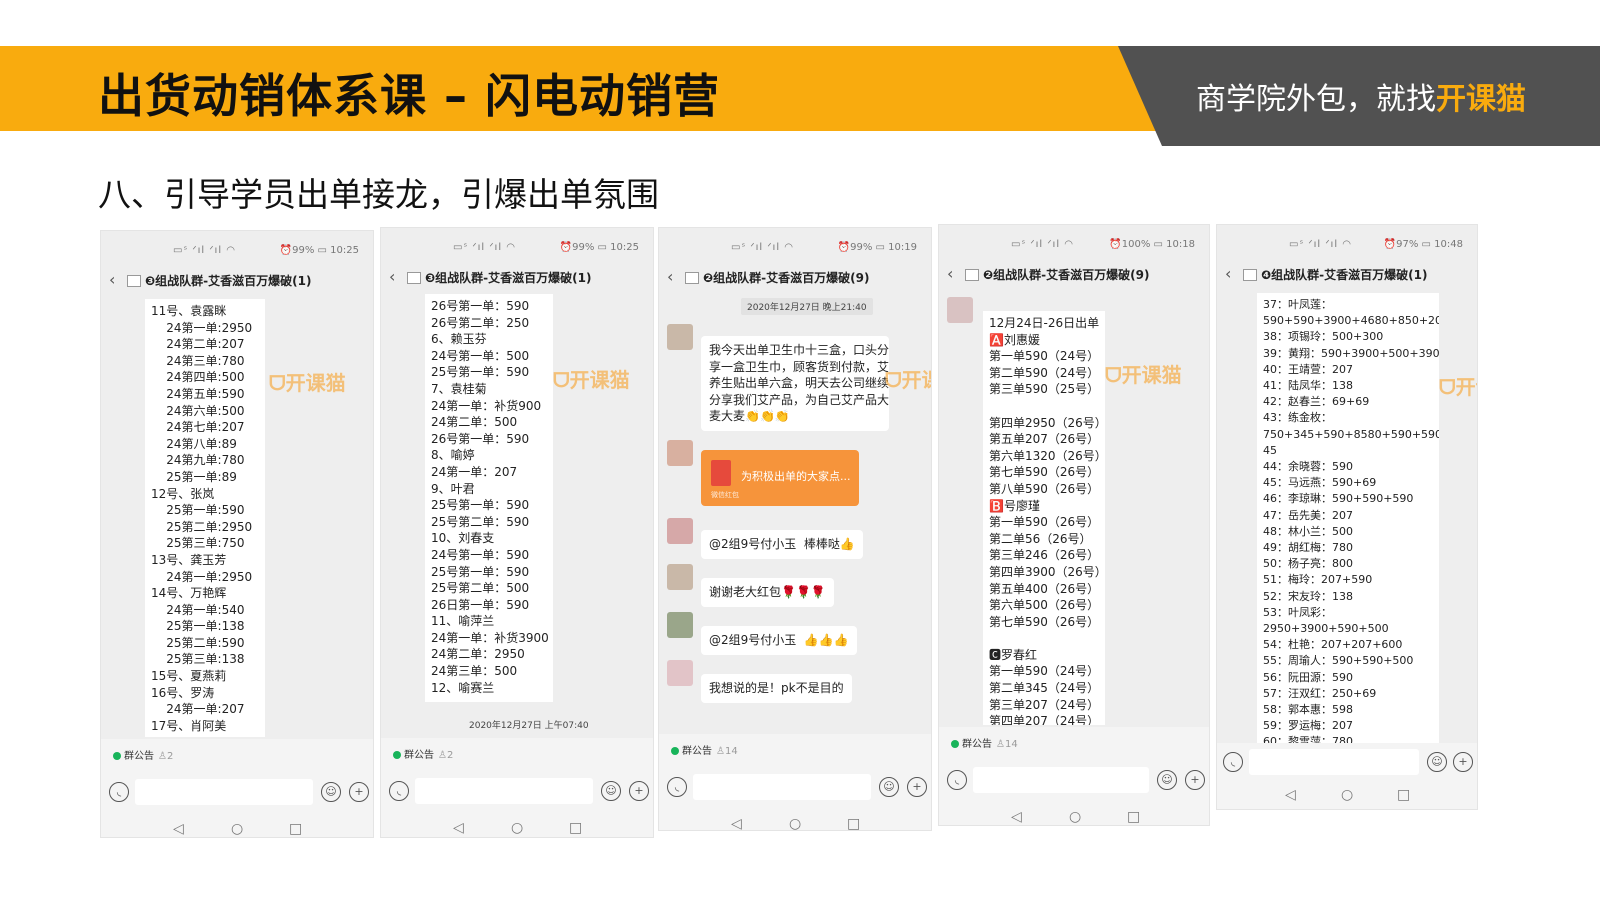 The height and width of the screenshot is (900, 1600). I want to click on status-bar: ▭ˢ ᐟıl ᐟıl ◠ ⏰99% ▭ 10:25, so click(237, 251).